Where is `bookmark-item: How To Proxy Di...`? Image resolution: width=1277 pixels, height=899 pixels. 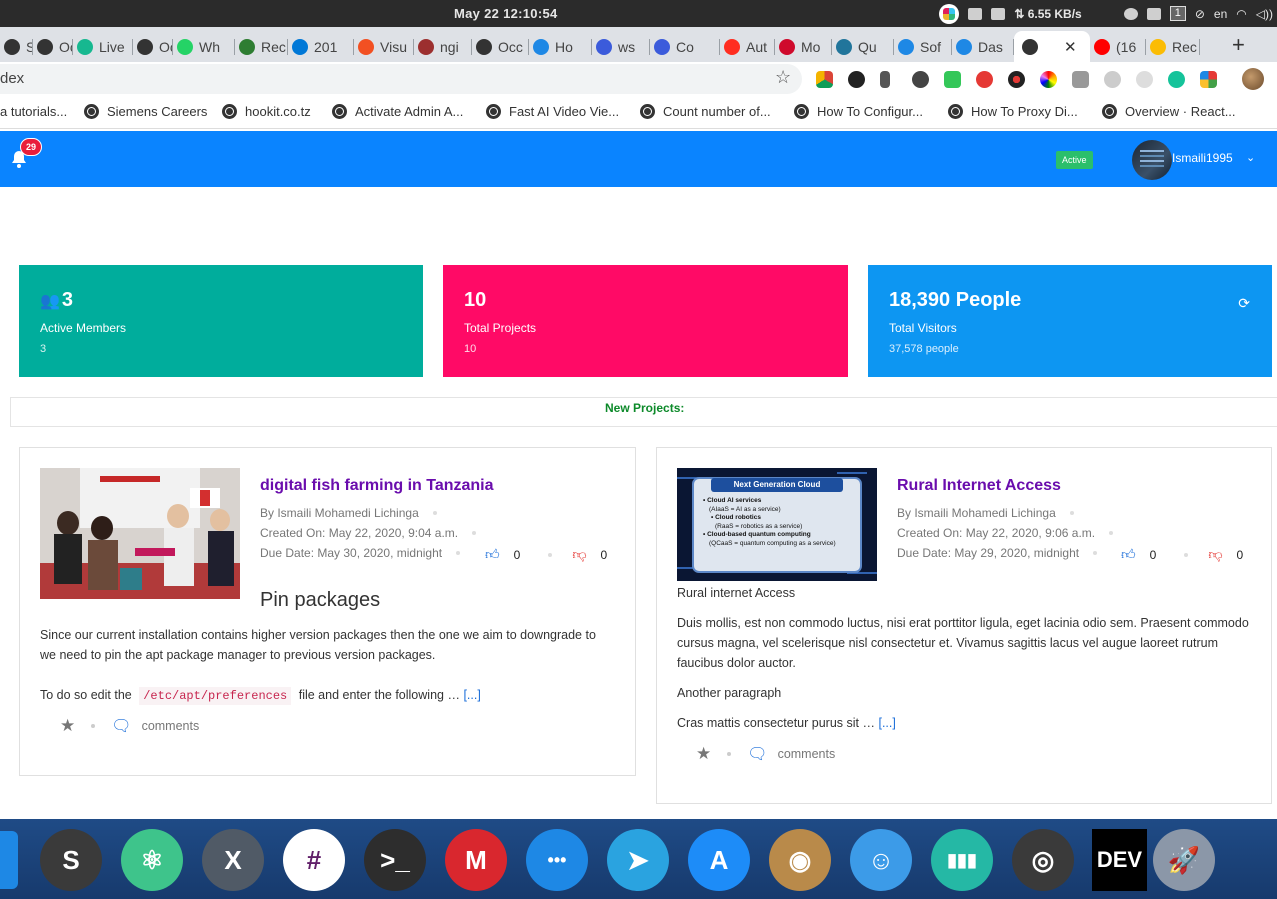
bookmark-item: How To Proxy Di... is located at coordinates (1013, 111).